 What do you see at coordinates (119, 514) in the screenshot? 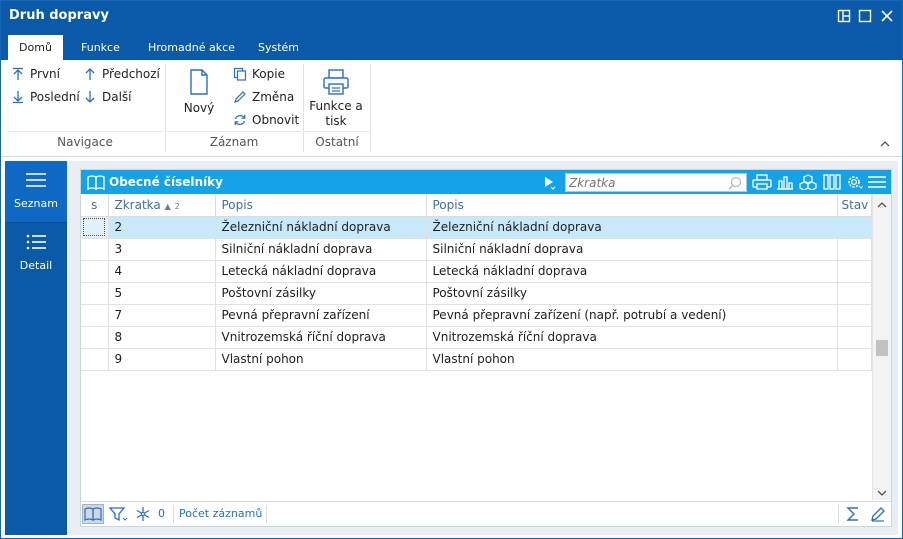
I see `filter-icon` at bounding box center [119, 514].